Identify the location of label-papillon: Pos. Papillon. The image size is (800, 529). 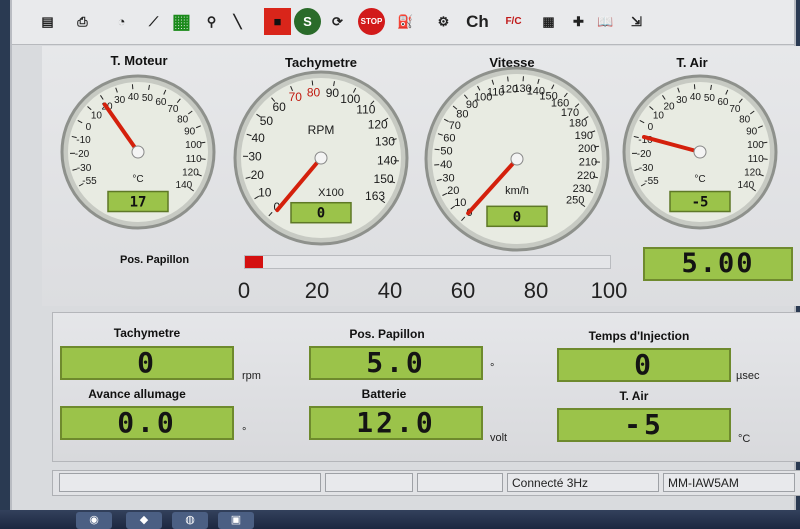
(387, 334).